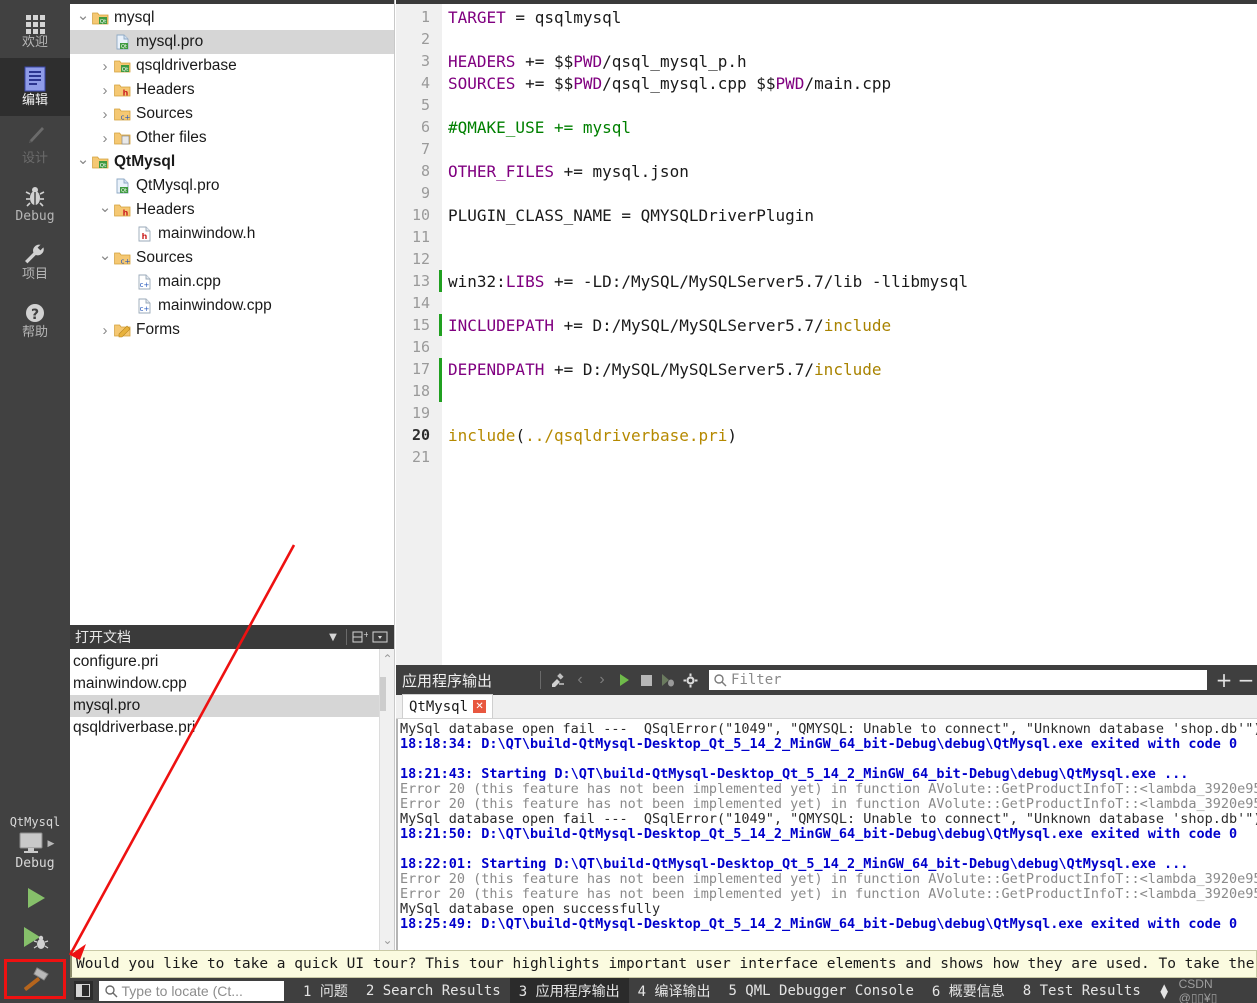 The width and height of the screenshot is (1257, 1003). Describe the element at coordinates (826, 127) in the screenshot. I see `editor-line: 6 #QMAKE_USE += mysql` at that location.